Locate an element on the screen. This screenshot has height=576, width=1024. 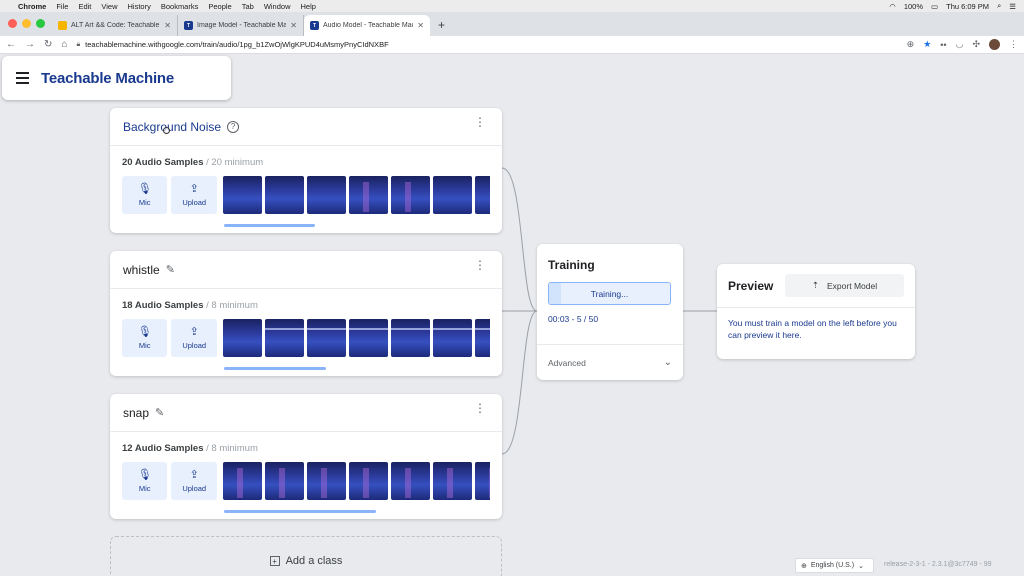
preview-title: Preview is located at coordinates (751, 285).